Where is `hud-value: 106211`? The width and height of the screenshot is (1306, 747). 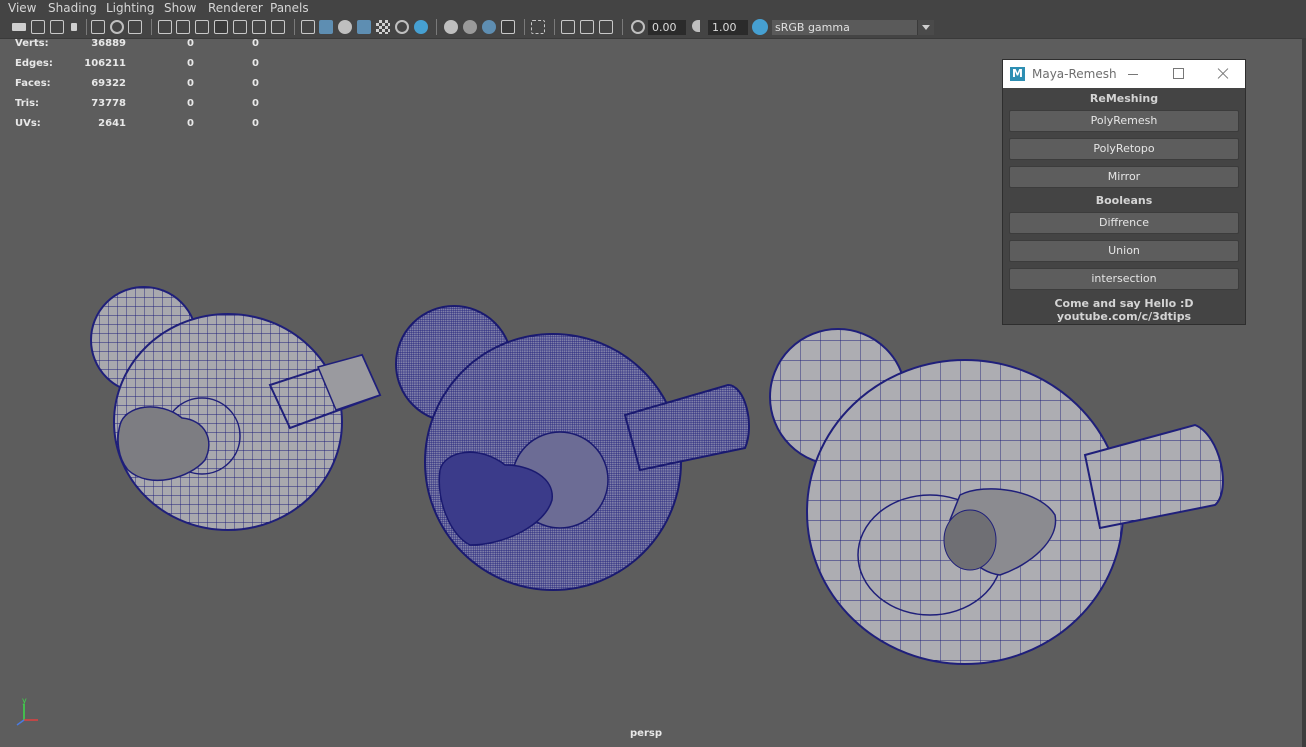 hud-value: 106211 is located at coordinates (105, 63).